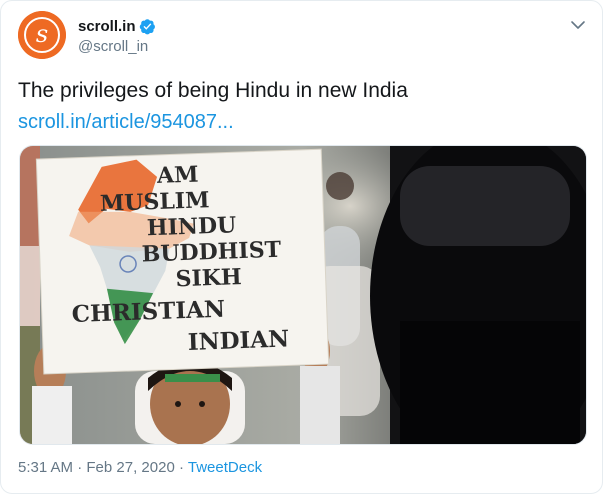 The width and height of the screenshot is (603, 494). I want to click on sign-line-sikh: SIKH, so click(208, 278).